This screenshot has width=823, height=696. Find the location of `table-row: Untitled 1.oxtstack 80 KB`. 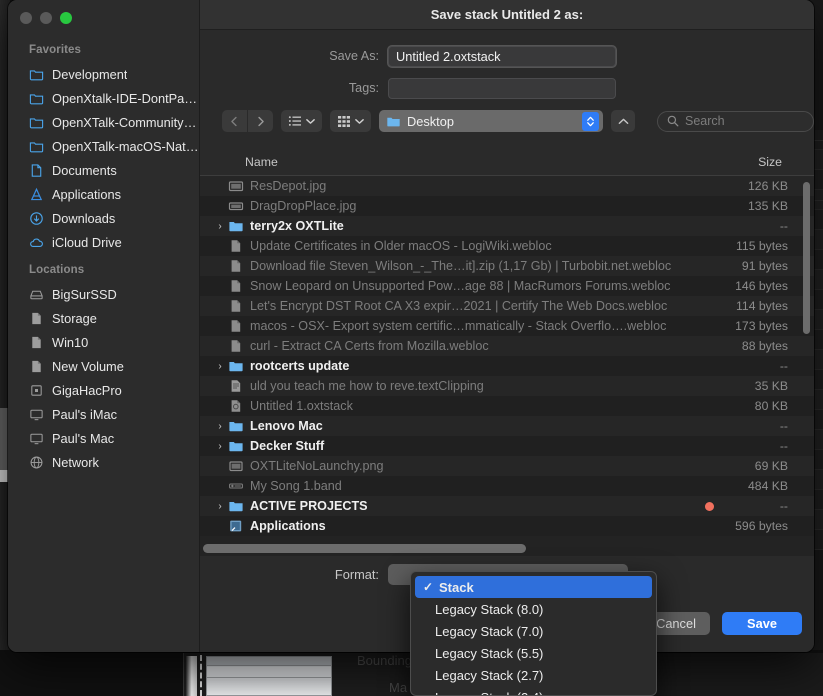

table-row: Untitled 1.oxtstack 80 KB is located at coordinates (507, 406).